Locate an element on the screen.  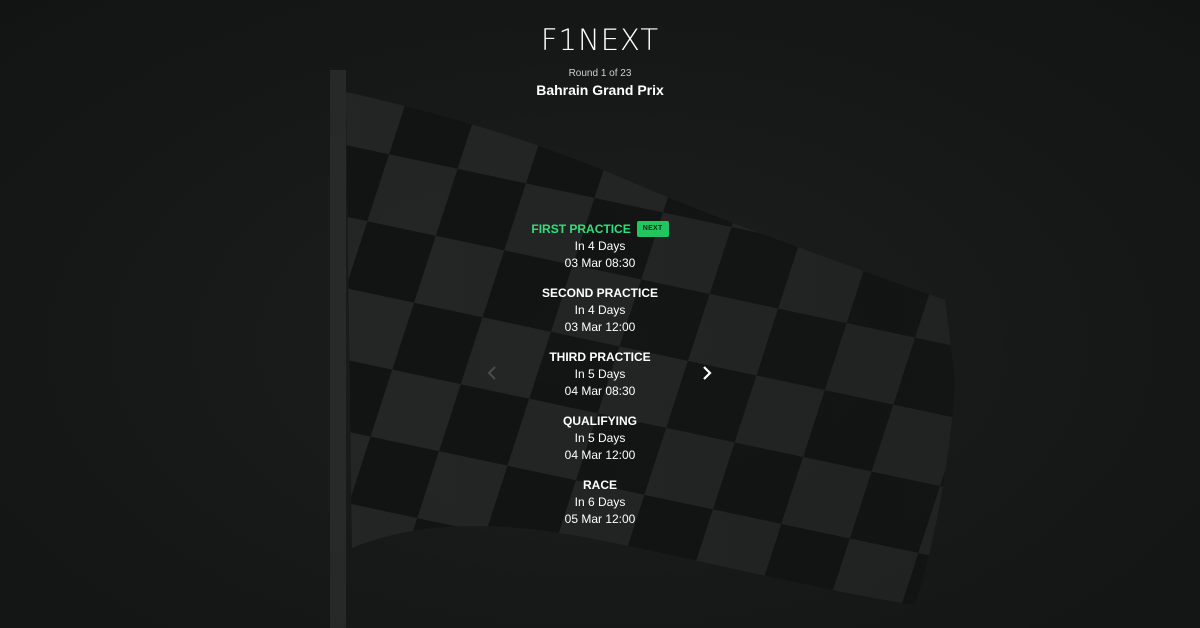
app-logo: F1NEXT is located at coordinates (600, 40).